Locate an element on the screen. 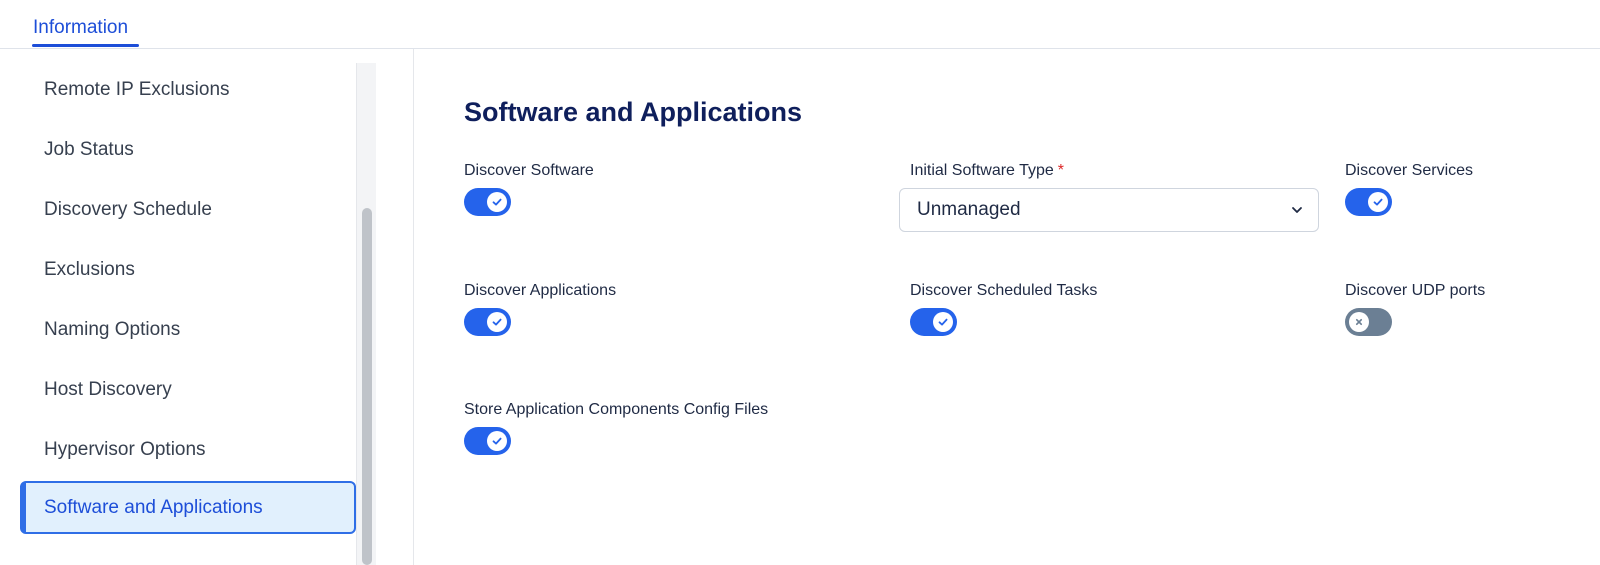 Image resolution: width=1600 pixels, height=565 pixels. sidebar-item-label: Hypervisor Options is located at coordinates (125, 449).